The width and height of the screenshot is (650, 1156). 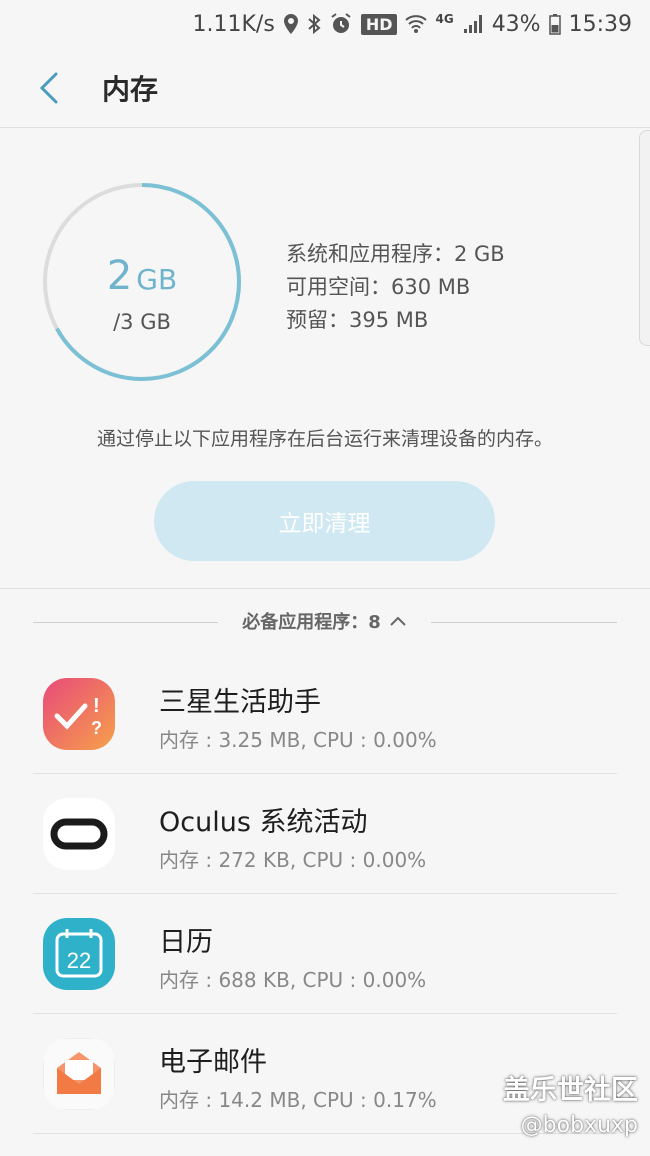 What do you see at coordinates (142, 322) in the screenshot?
I see `memory-total: /3 GB` at bounding box center [142, 322].